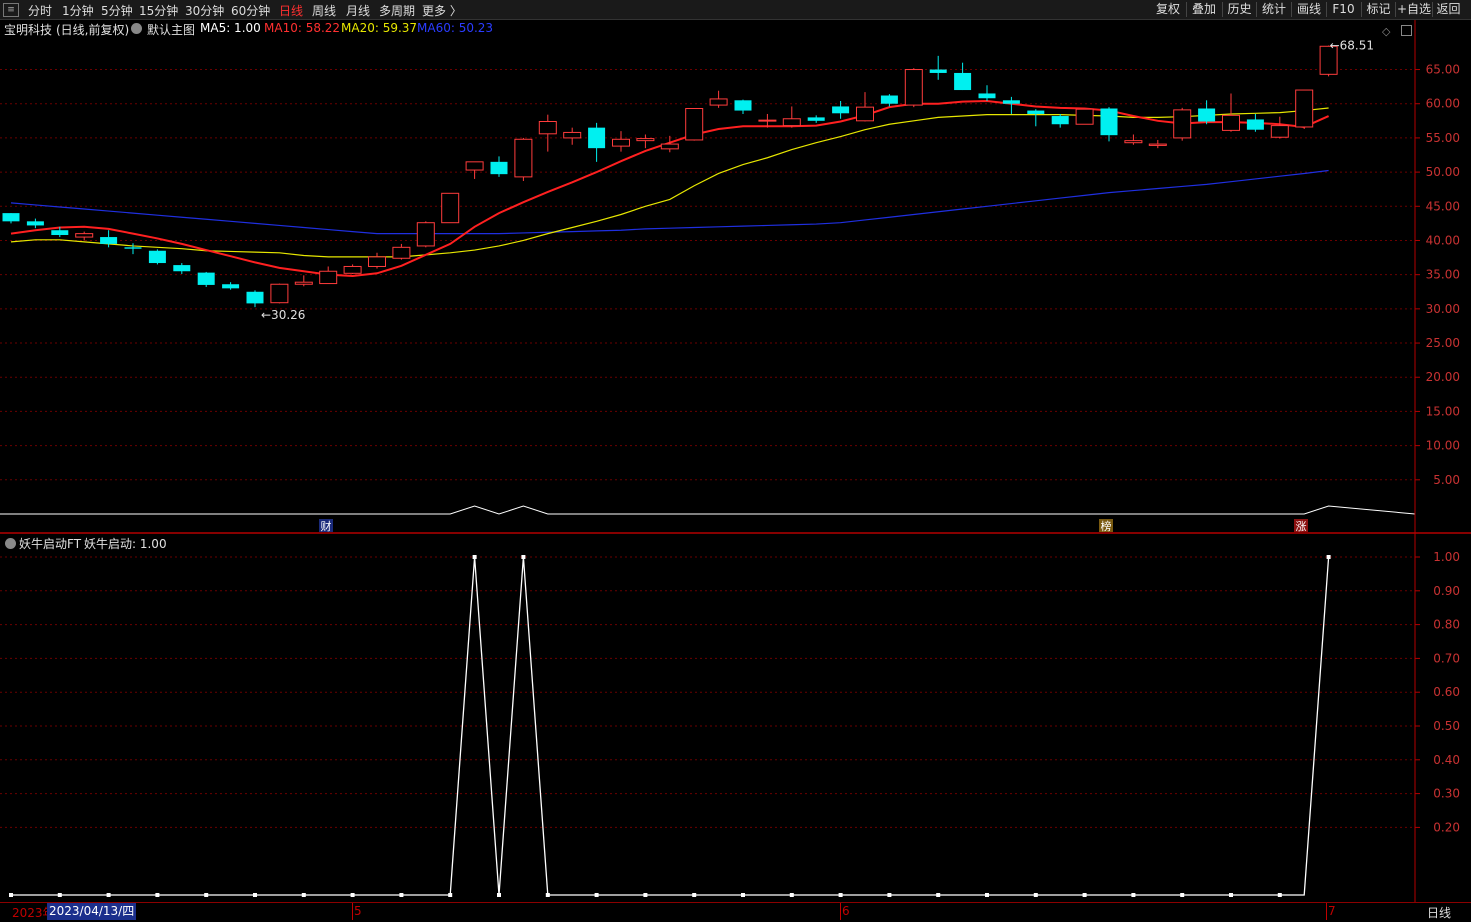  Describe the element at coordinates (1301, 526) in the screenshot. I see `event-zhang: 涨` at that location.